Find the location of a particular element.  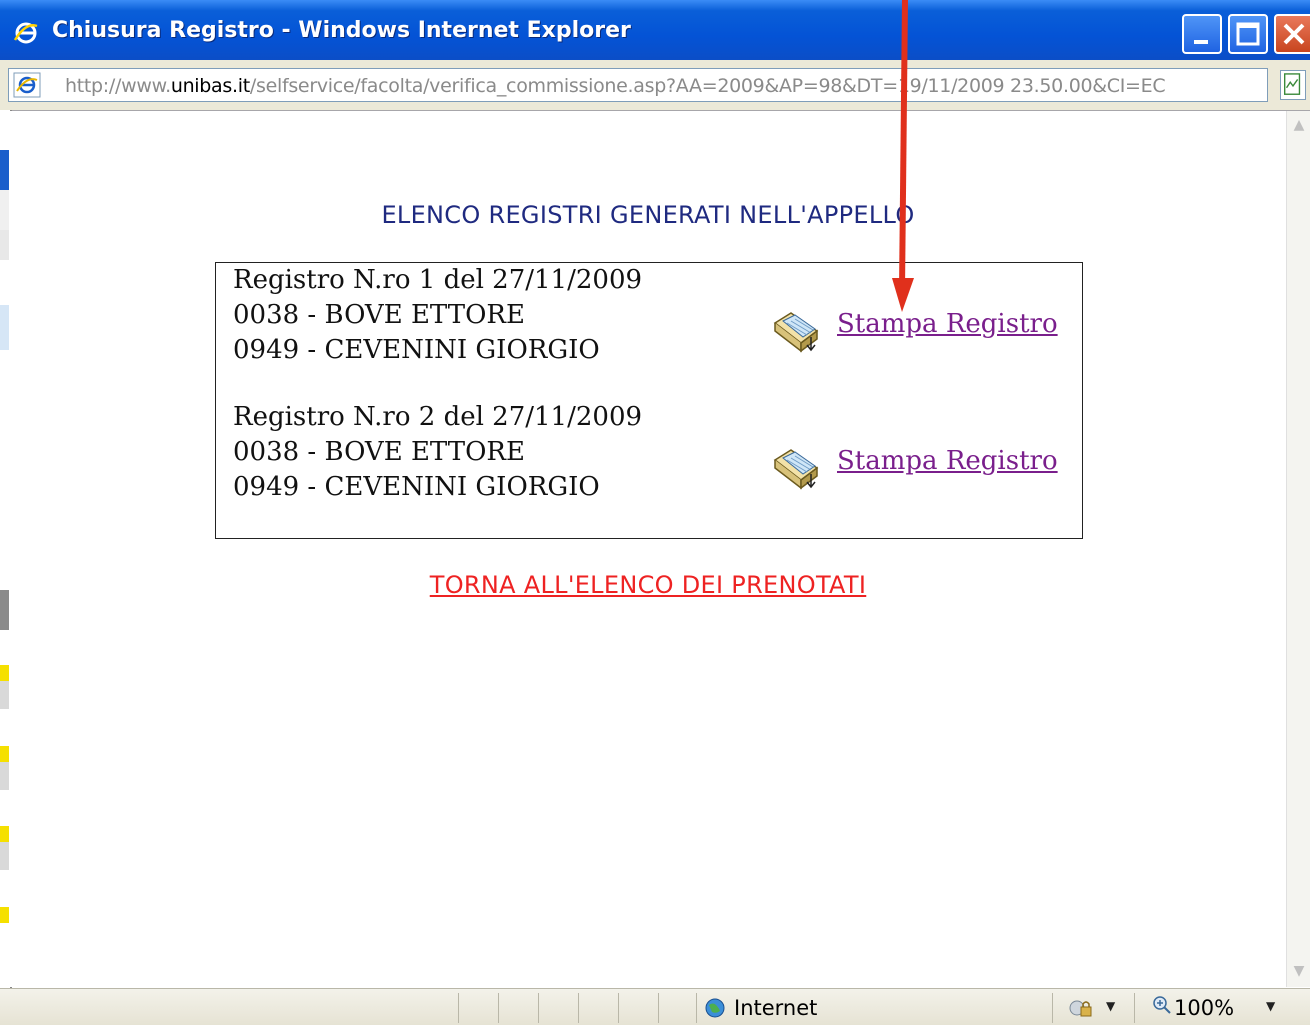

annotation-arrow is located at coordinates (903, 156).